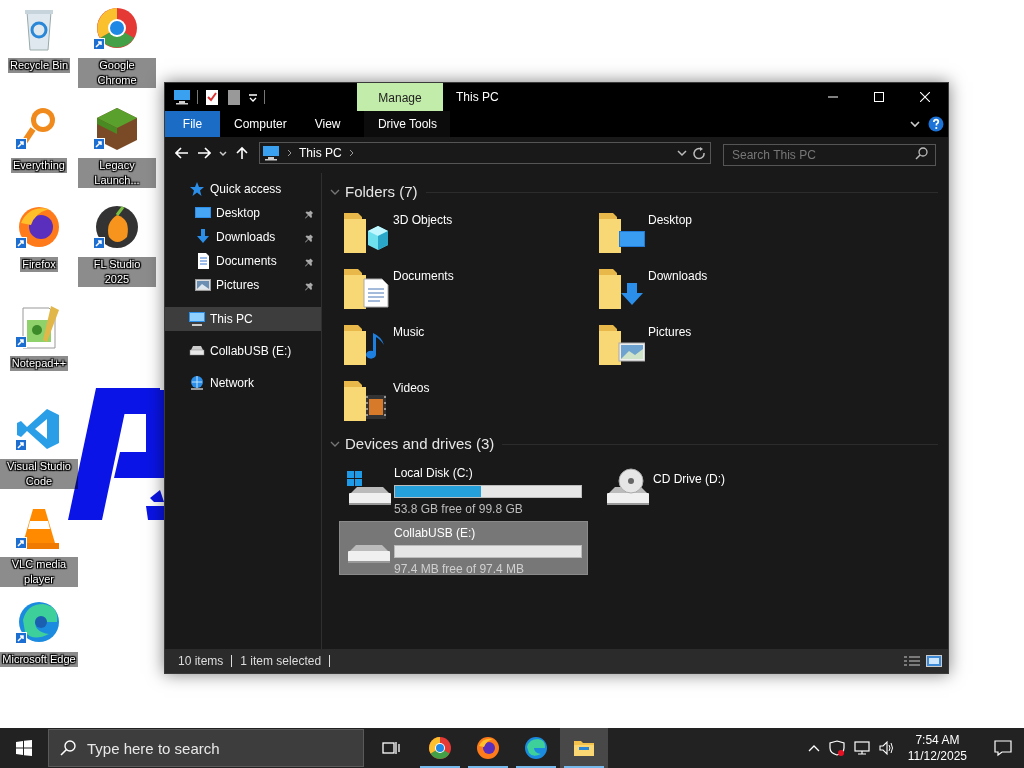  I want to click on refresh-icon, so click(699, 153).